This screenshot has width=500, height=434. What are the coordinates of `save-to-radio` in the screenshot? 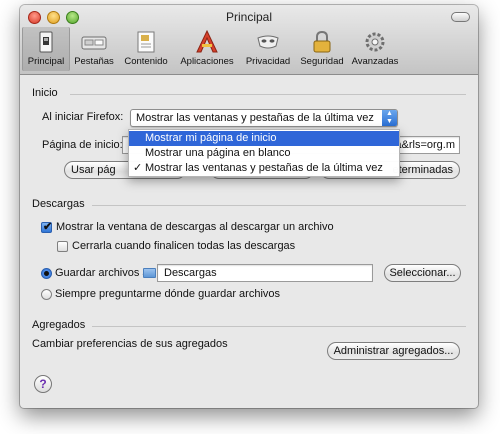 It's located at (46, 273).